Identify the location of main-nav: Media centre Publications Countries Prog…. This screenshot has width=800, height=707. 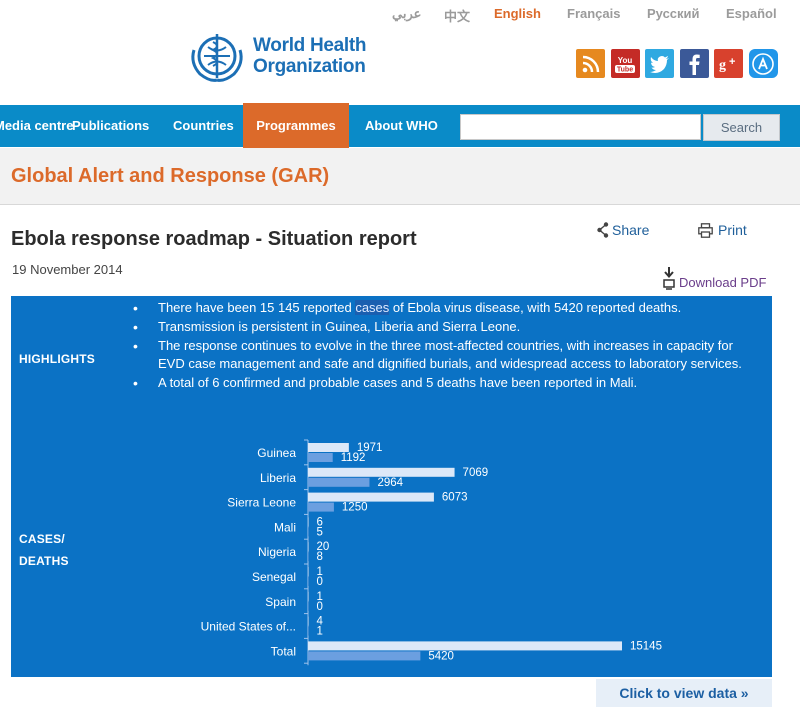
(400, 126).